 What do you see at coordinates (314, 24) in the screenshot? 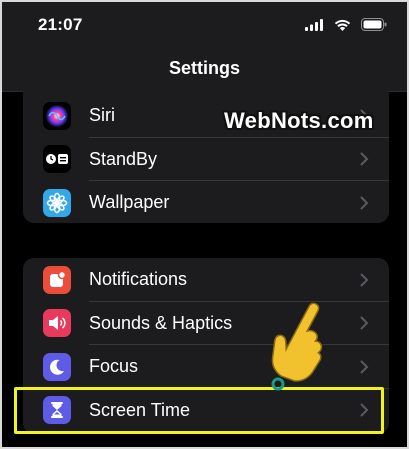
I see `cellular-signal-icon` at bounding box center [314, 24].